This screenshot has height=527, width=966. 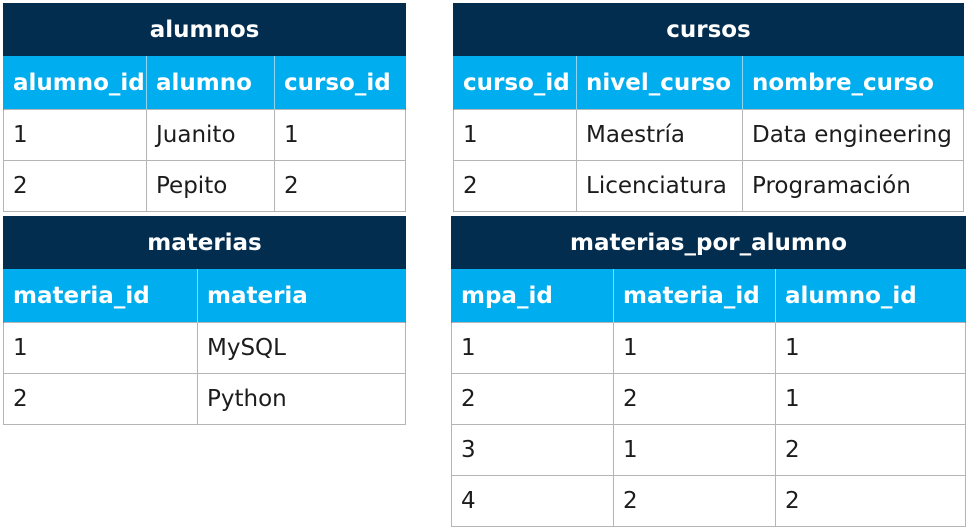 What do you see at coordinates (853, 82) in the screenshot?
I see `column-header: nombre_curso` at bounding box center [853, 82].